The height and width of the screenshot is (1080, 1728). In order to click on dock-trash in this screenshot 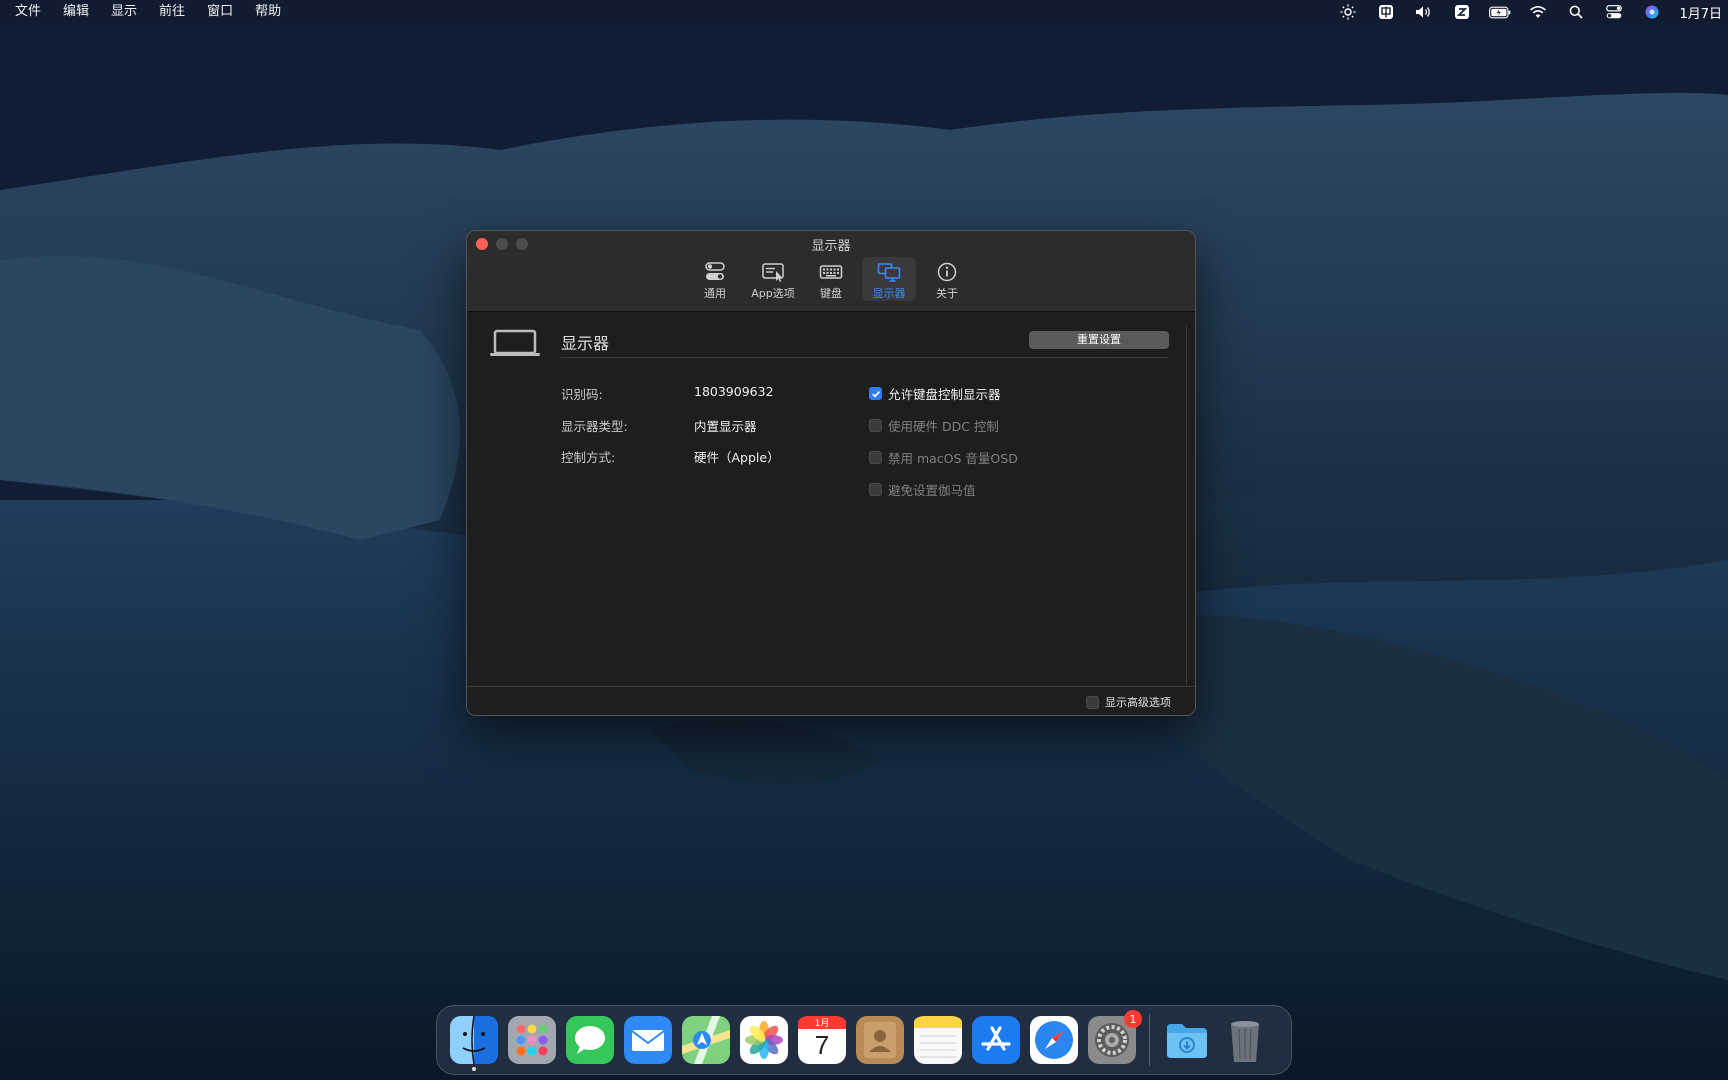, I will do `click(1245, 1040)`.